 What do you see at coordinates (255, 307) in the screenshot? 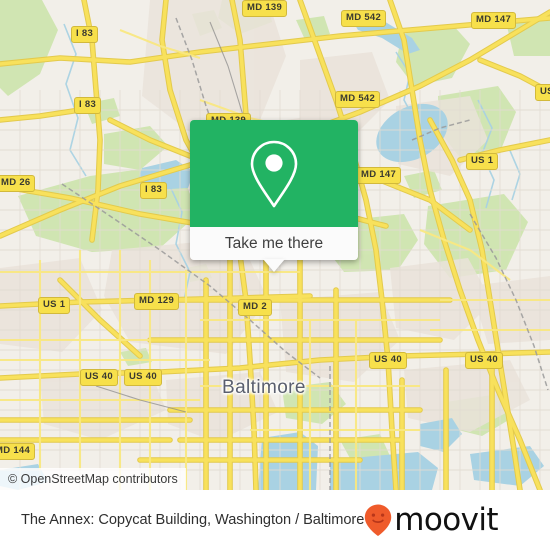
I see `road-shield: MD 2` at bounding box center [255, 307].